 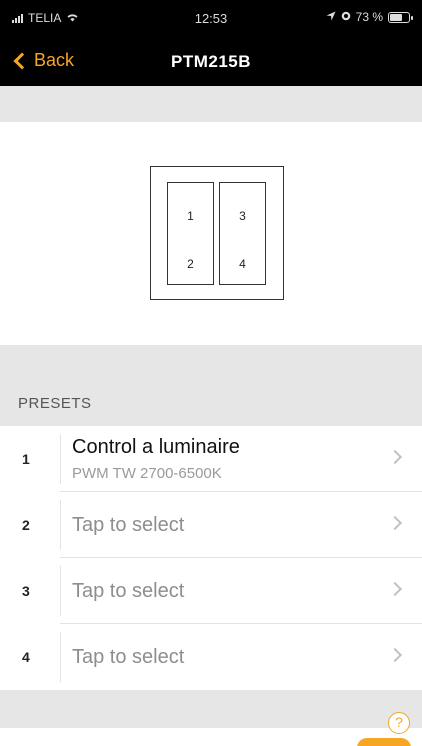 I want to click on switch-button-2: 2, so click(x=190, y=264).